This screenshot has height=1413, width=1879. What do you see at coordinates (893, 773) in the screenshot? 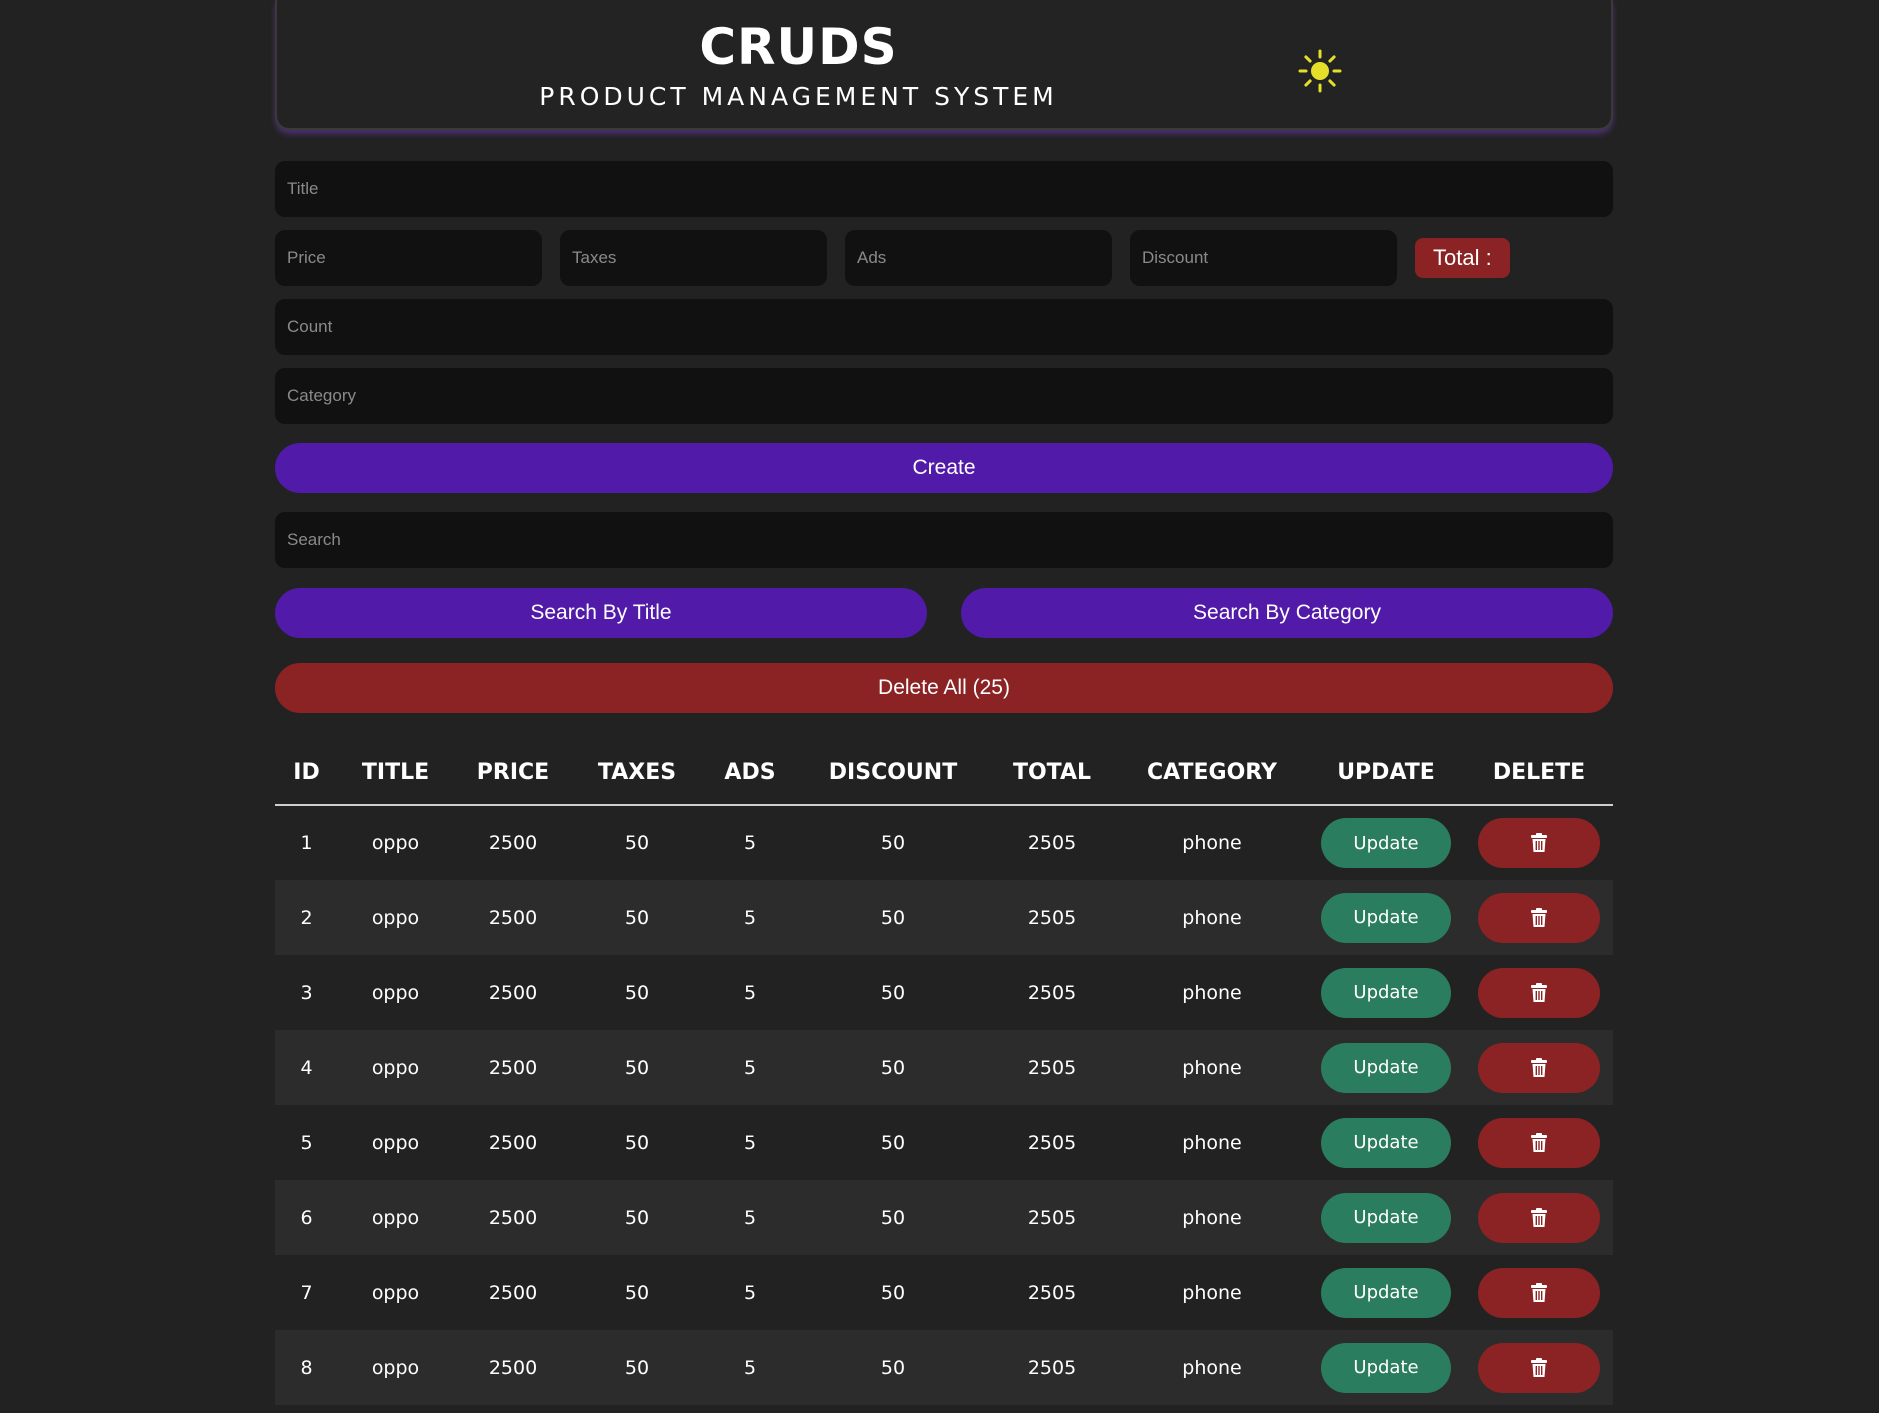
I see `column-header-discount: DISCOUNT` at bounding box center [893, 773].